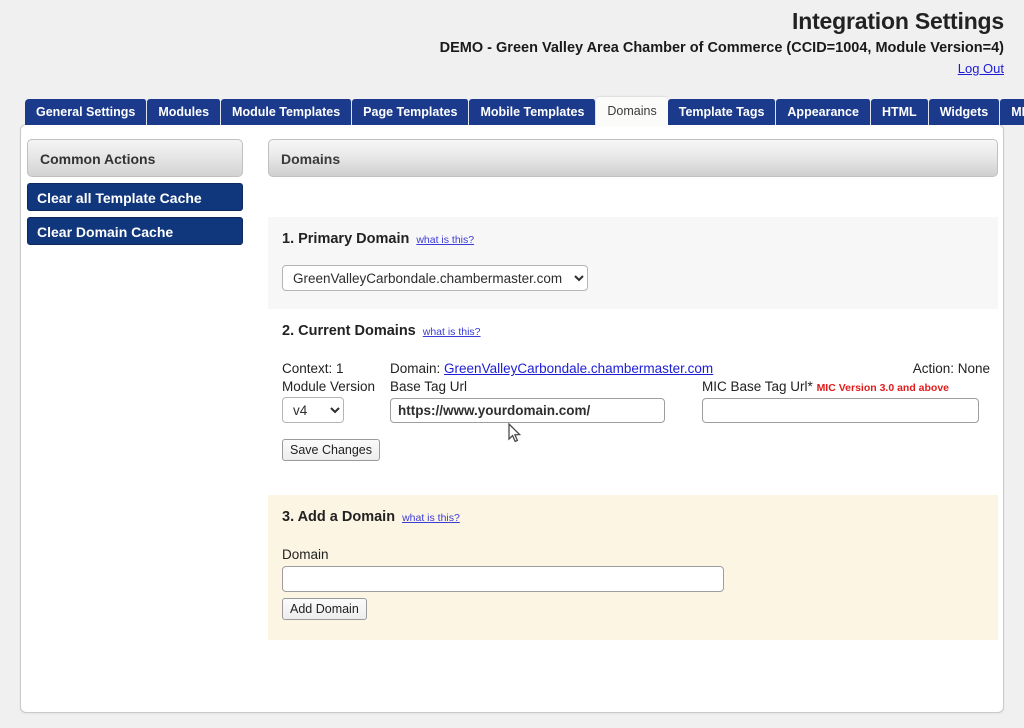  I want to click on add-domain-button: Add Domain, so click(324, 609).